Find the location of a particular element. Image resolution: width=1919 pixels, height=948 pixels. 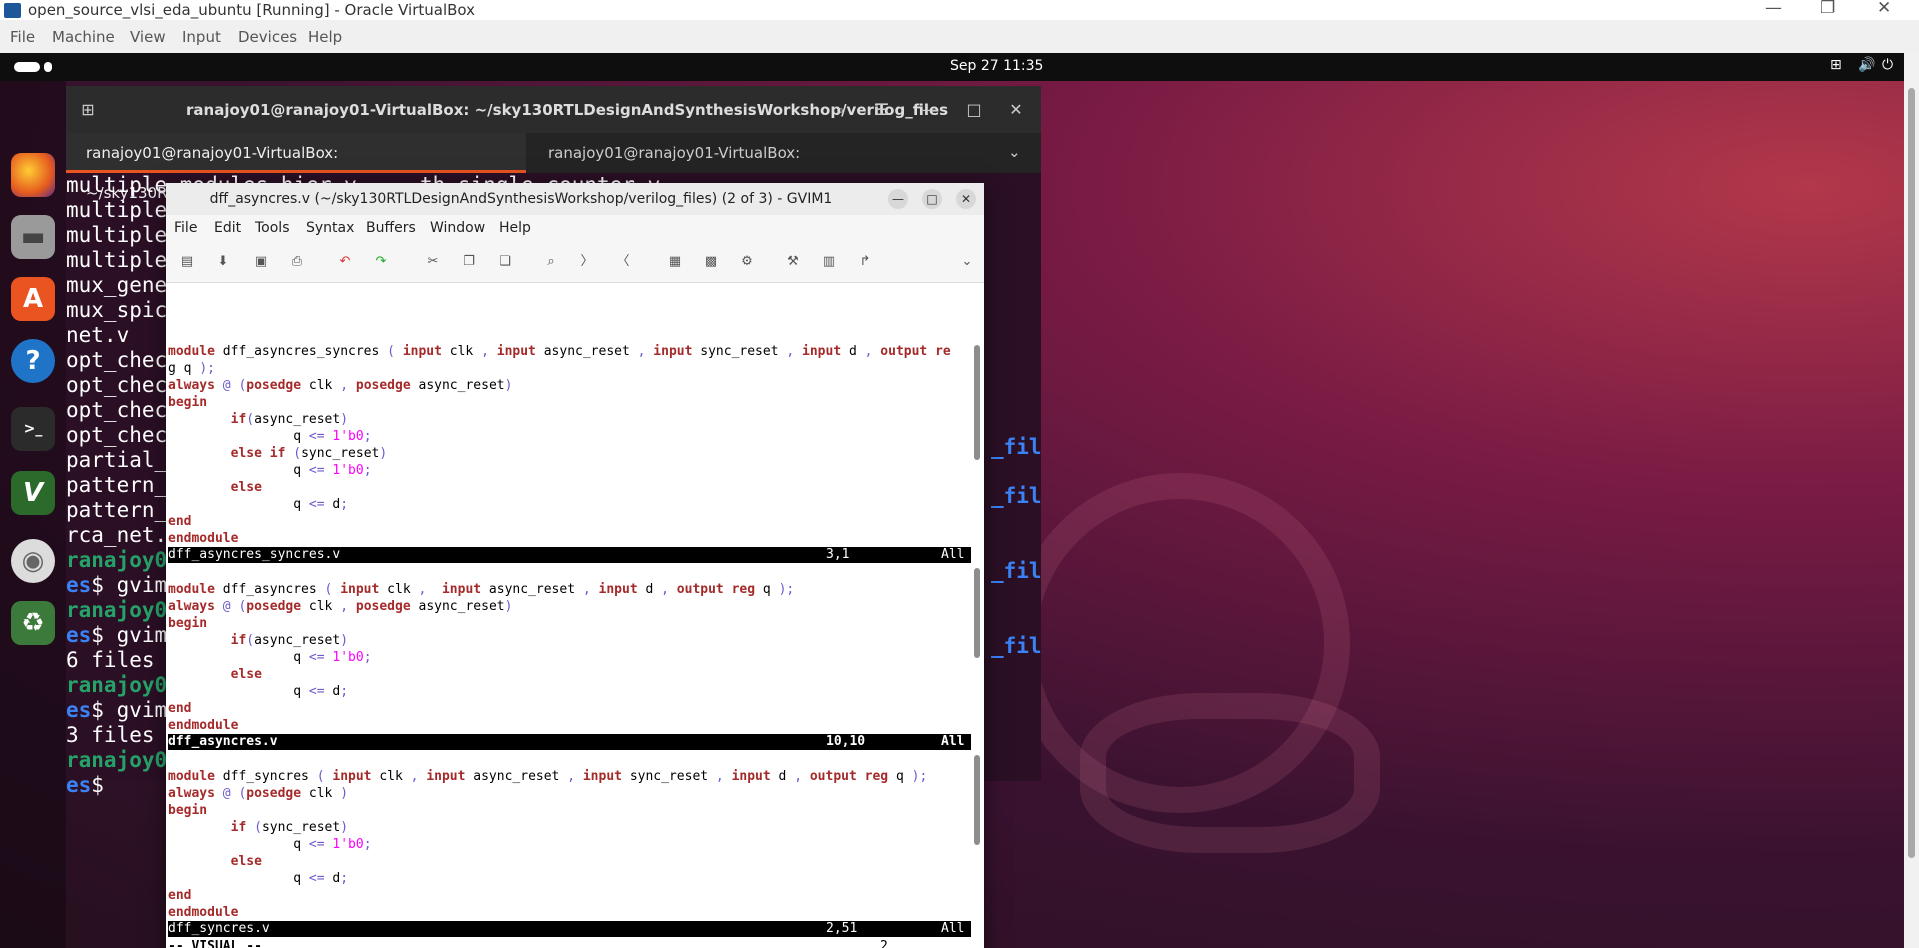

terminal-line: es$ is located at coordinates (91, 785).